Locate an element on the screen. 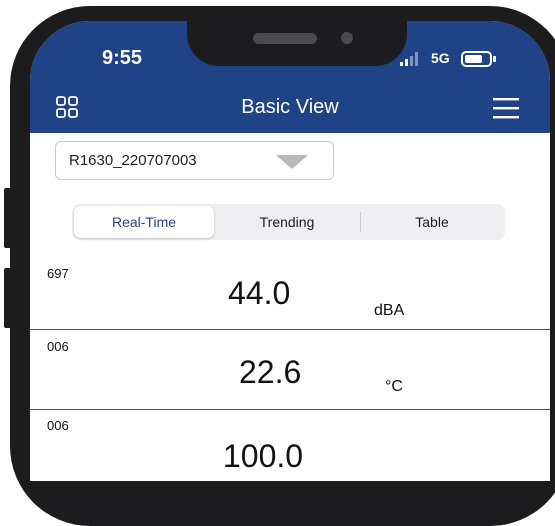  speaker-grille is located at coordinates (285, 38).